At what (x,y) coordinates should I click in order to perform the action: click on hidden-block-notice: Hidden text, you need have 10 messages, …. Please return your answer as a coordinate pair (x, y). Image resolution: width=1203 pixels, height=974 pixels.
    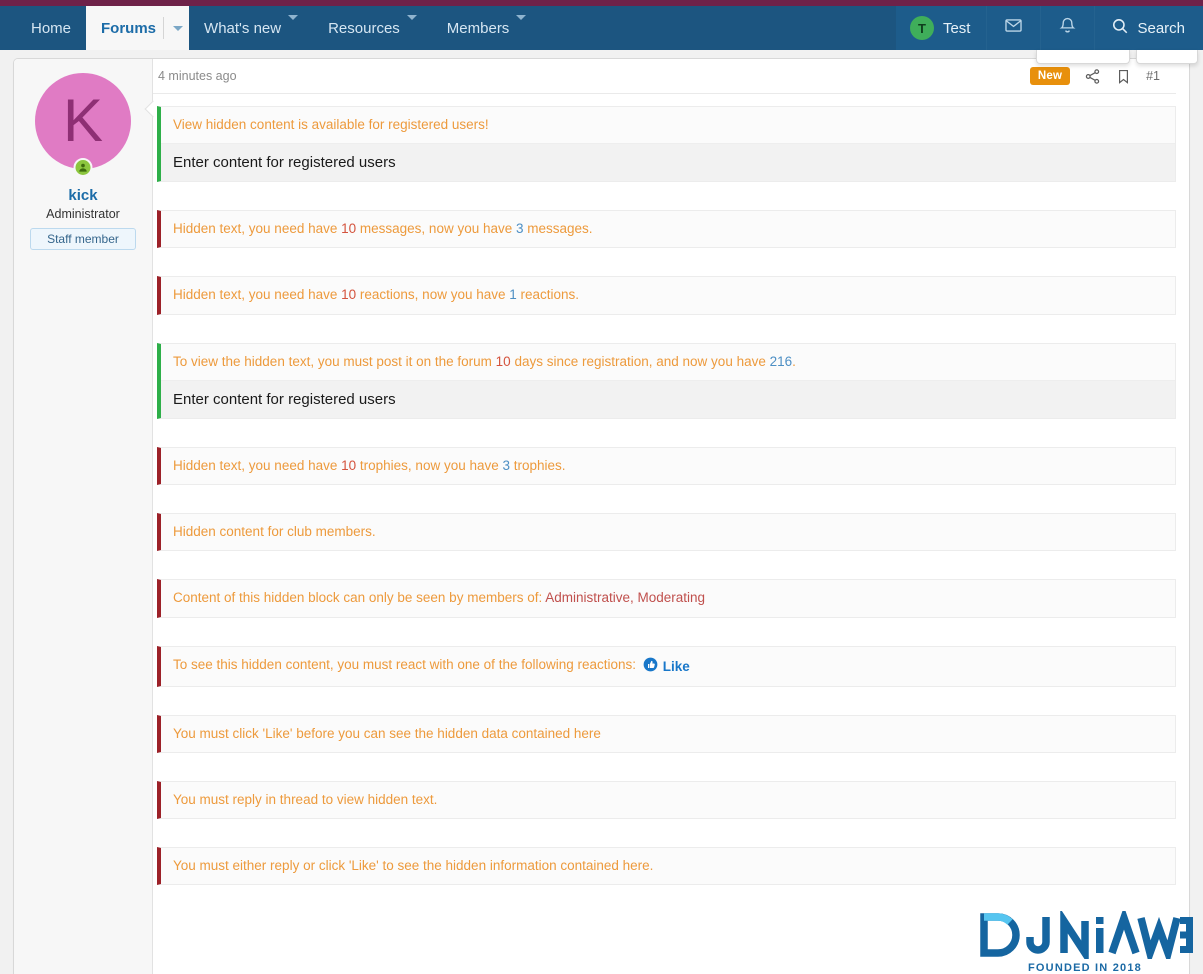
    Looking at the image, I should click on (668, 229).